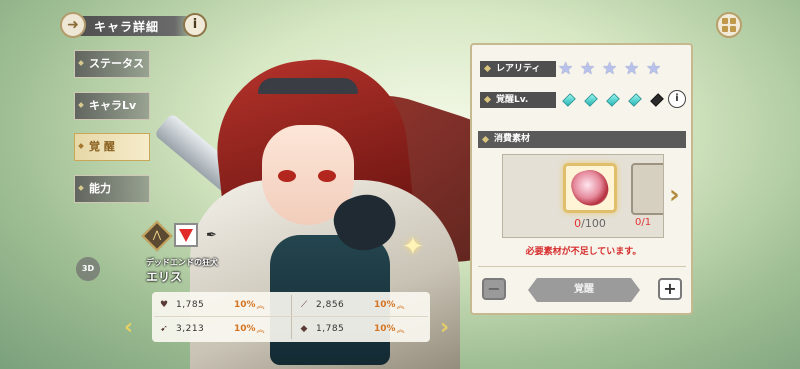 The height and width of the screenshot is (369, 800). I want to click on back-button: ➜, so click(73, 25).